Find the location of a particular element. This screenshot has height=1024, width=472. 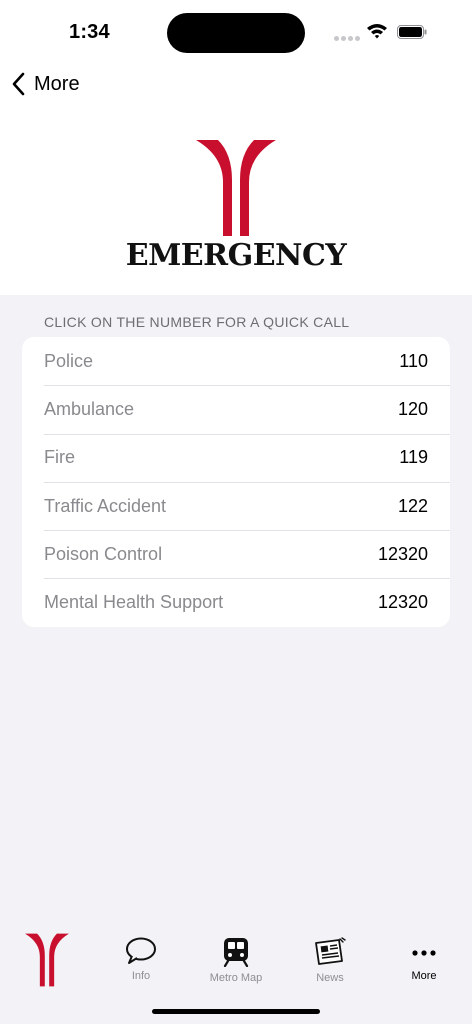

contact-number: 119 is located at coordinates (413, 457).